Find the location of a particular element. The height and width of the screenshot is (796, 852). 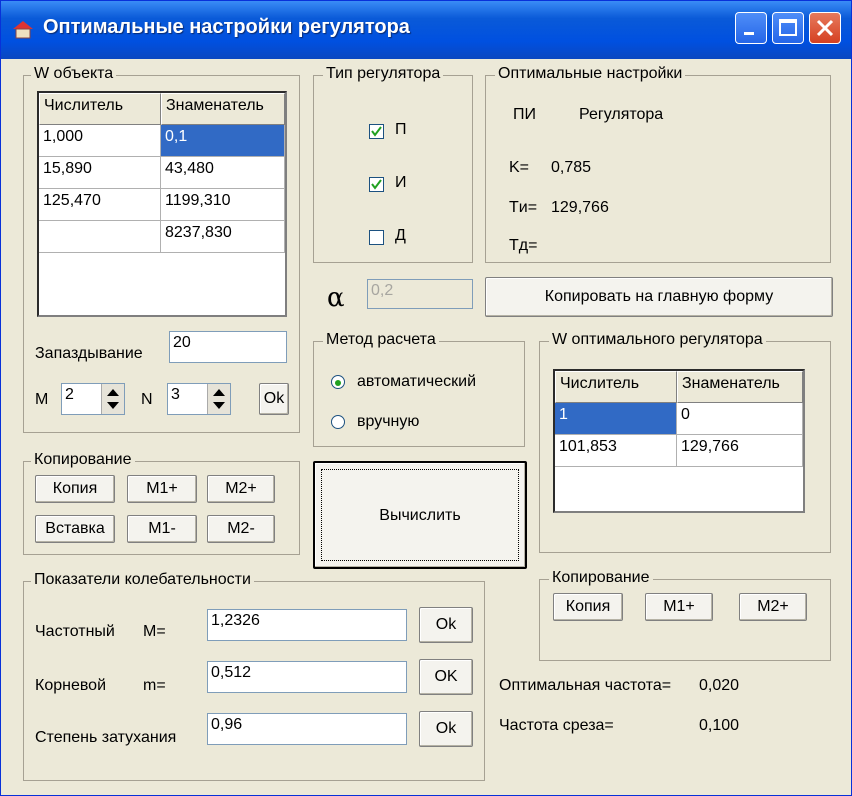

m-value: 2 is located at coordinates (69, 394).